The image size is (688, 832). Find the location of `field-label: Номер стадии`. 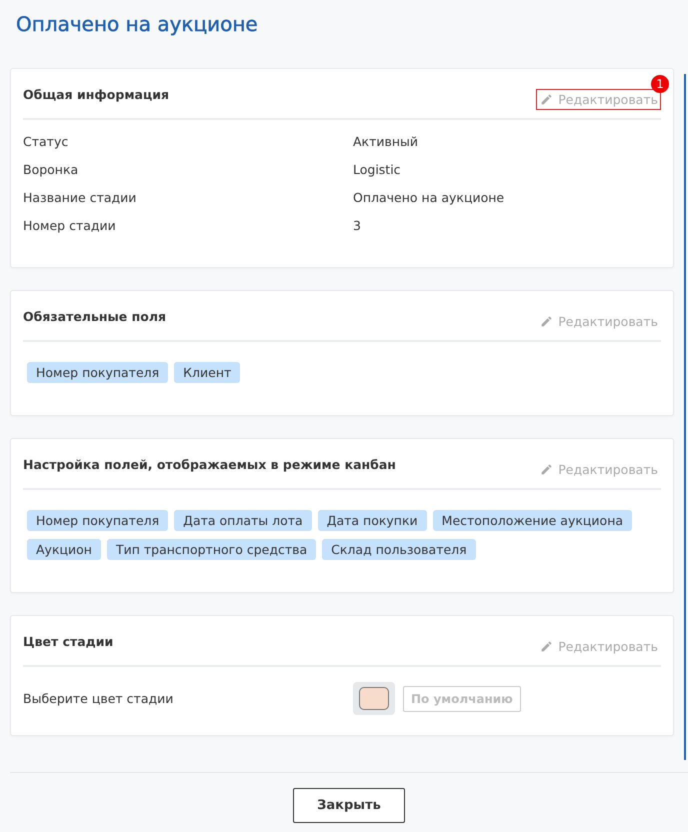

field-label: Номер стадии is located at coordinates (70, 225).